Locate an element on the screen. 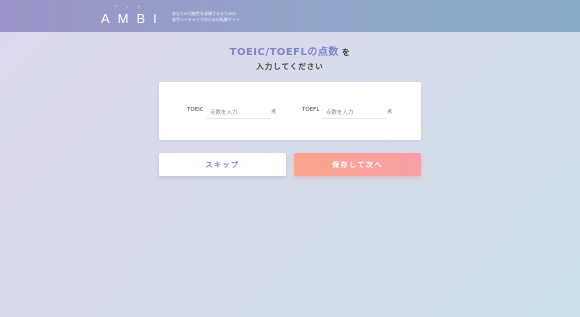 This screenshot has width=580, height=317. tagline: あなたの可能性を発揮させるための 若手ハイキャリアのための転職サイト is located at coordinates (227, 17).